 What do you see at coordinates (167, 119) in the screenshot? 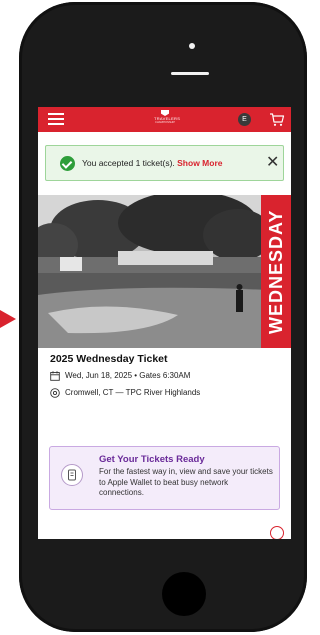
I see `brand-logo: TRAVELERS CHAMPIONSHIP` at bounding box center [167, 119].